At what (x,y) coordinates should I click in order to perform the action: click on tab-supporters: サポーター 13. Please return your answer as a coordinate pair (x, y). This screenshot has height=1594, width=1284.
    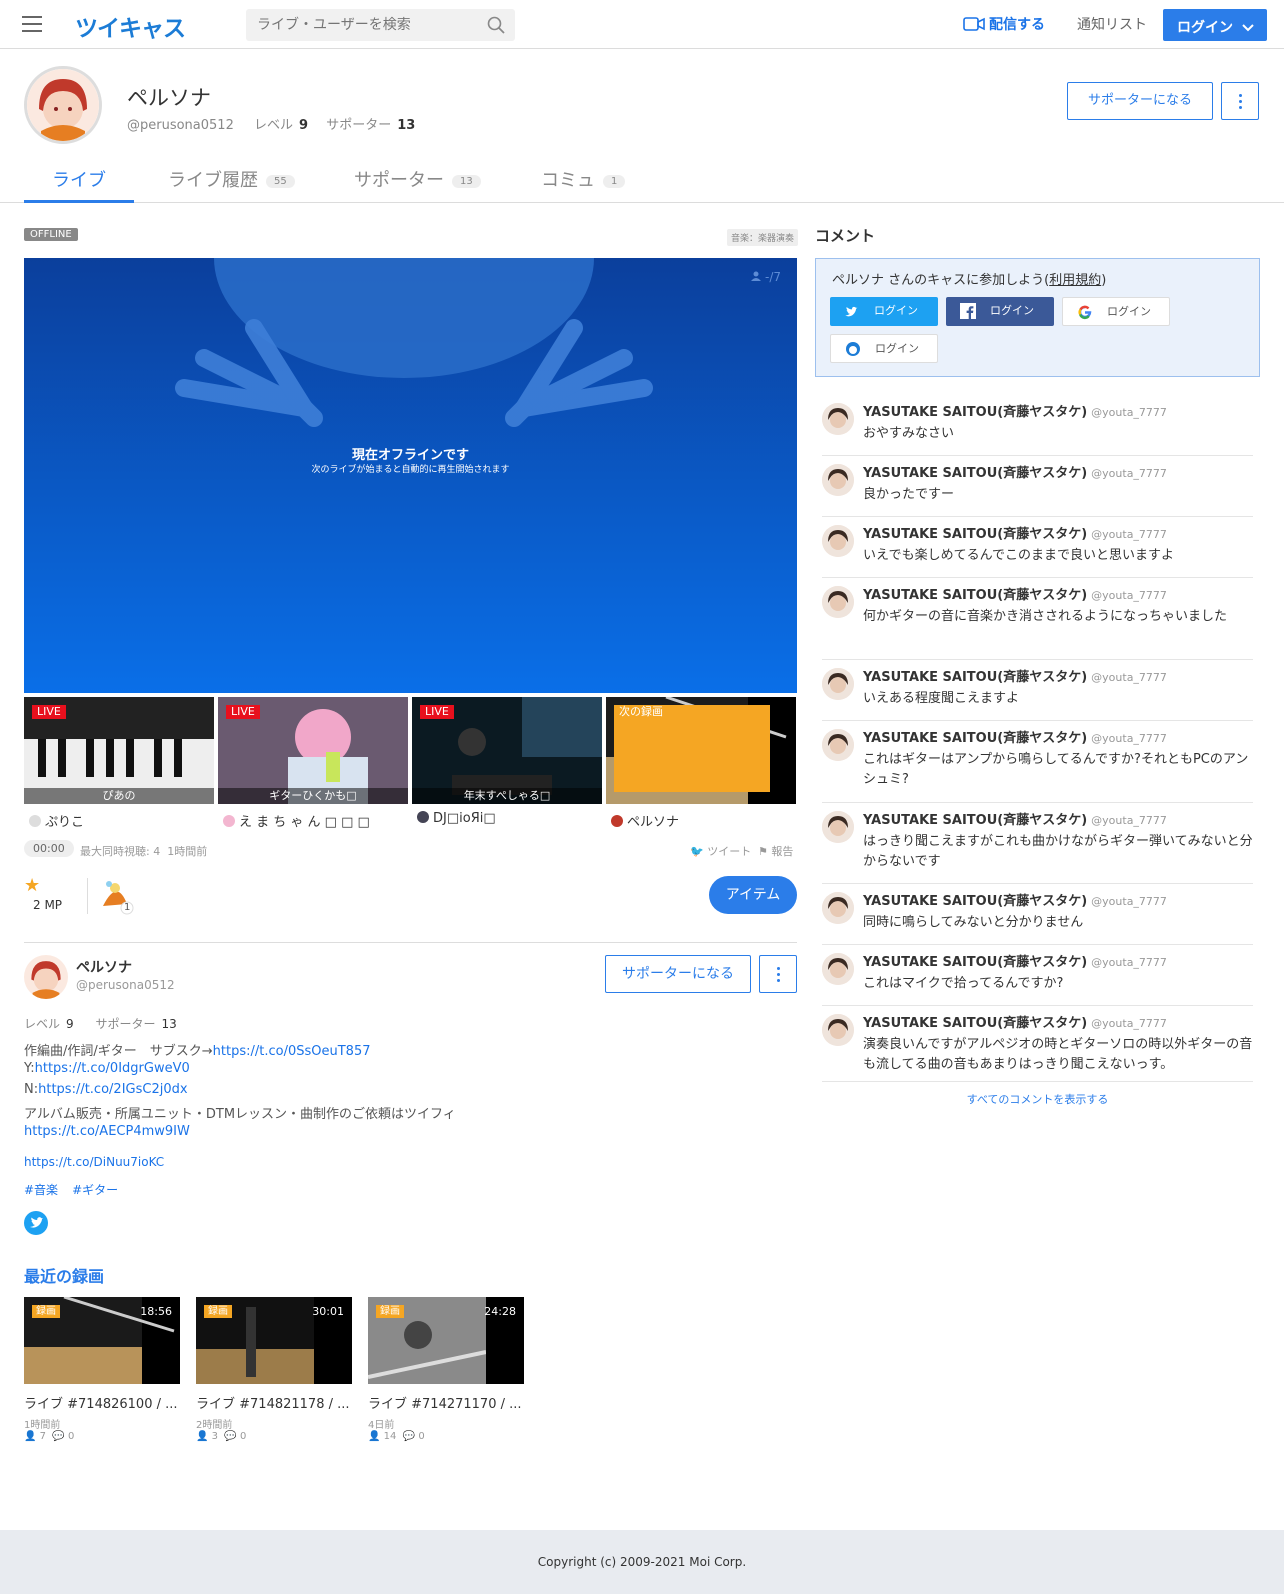
    Looking at the image, I should click on (417, 184).